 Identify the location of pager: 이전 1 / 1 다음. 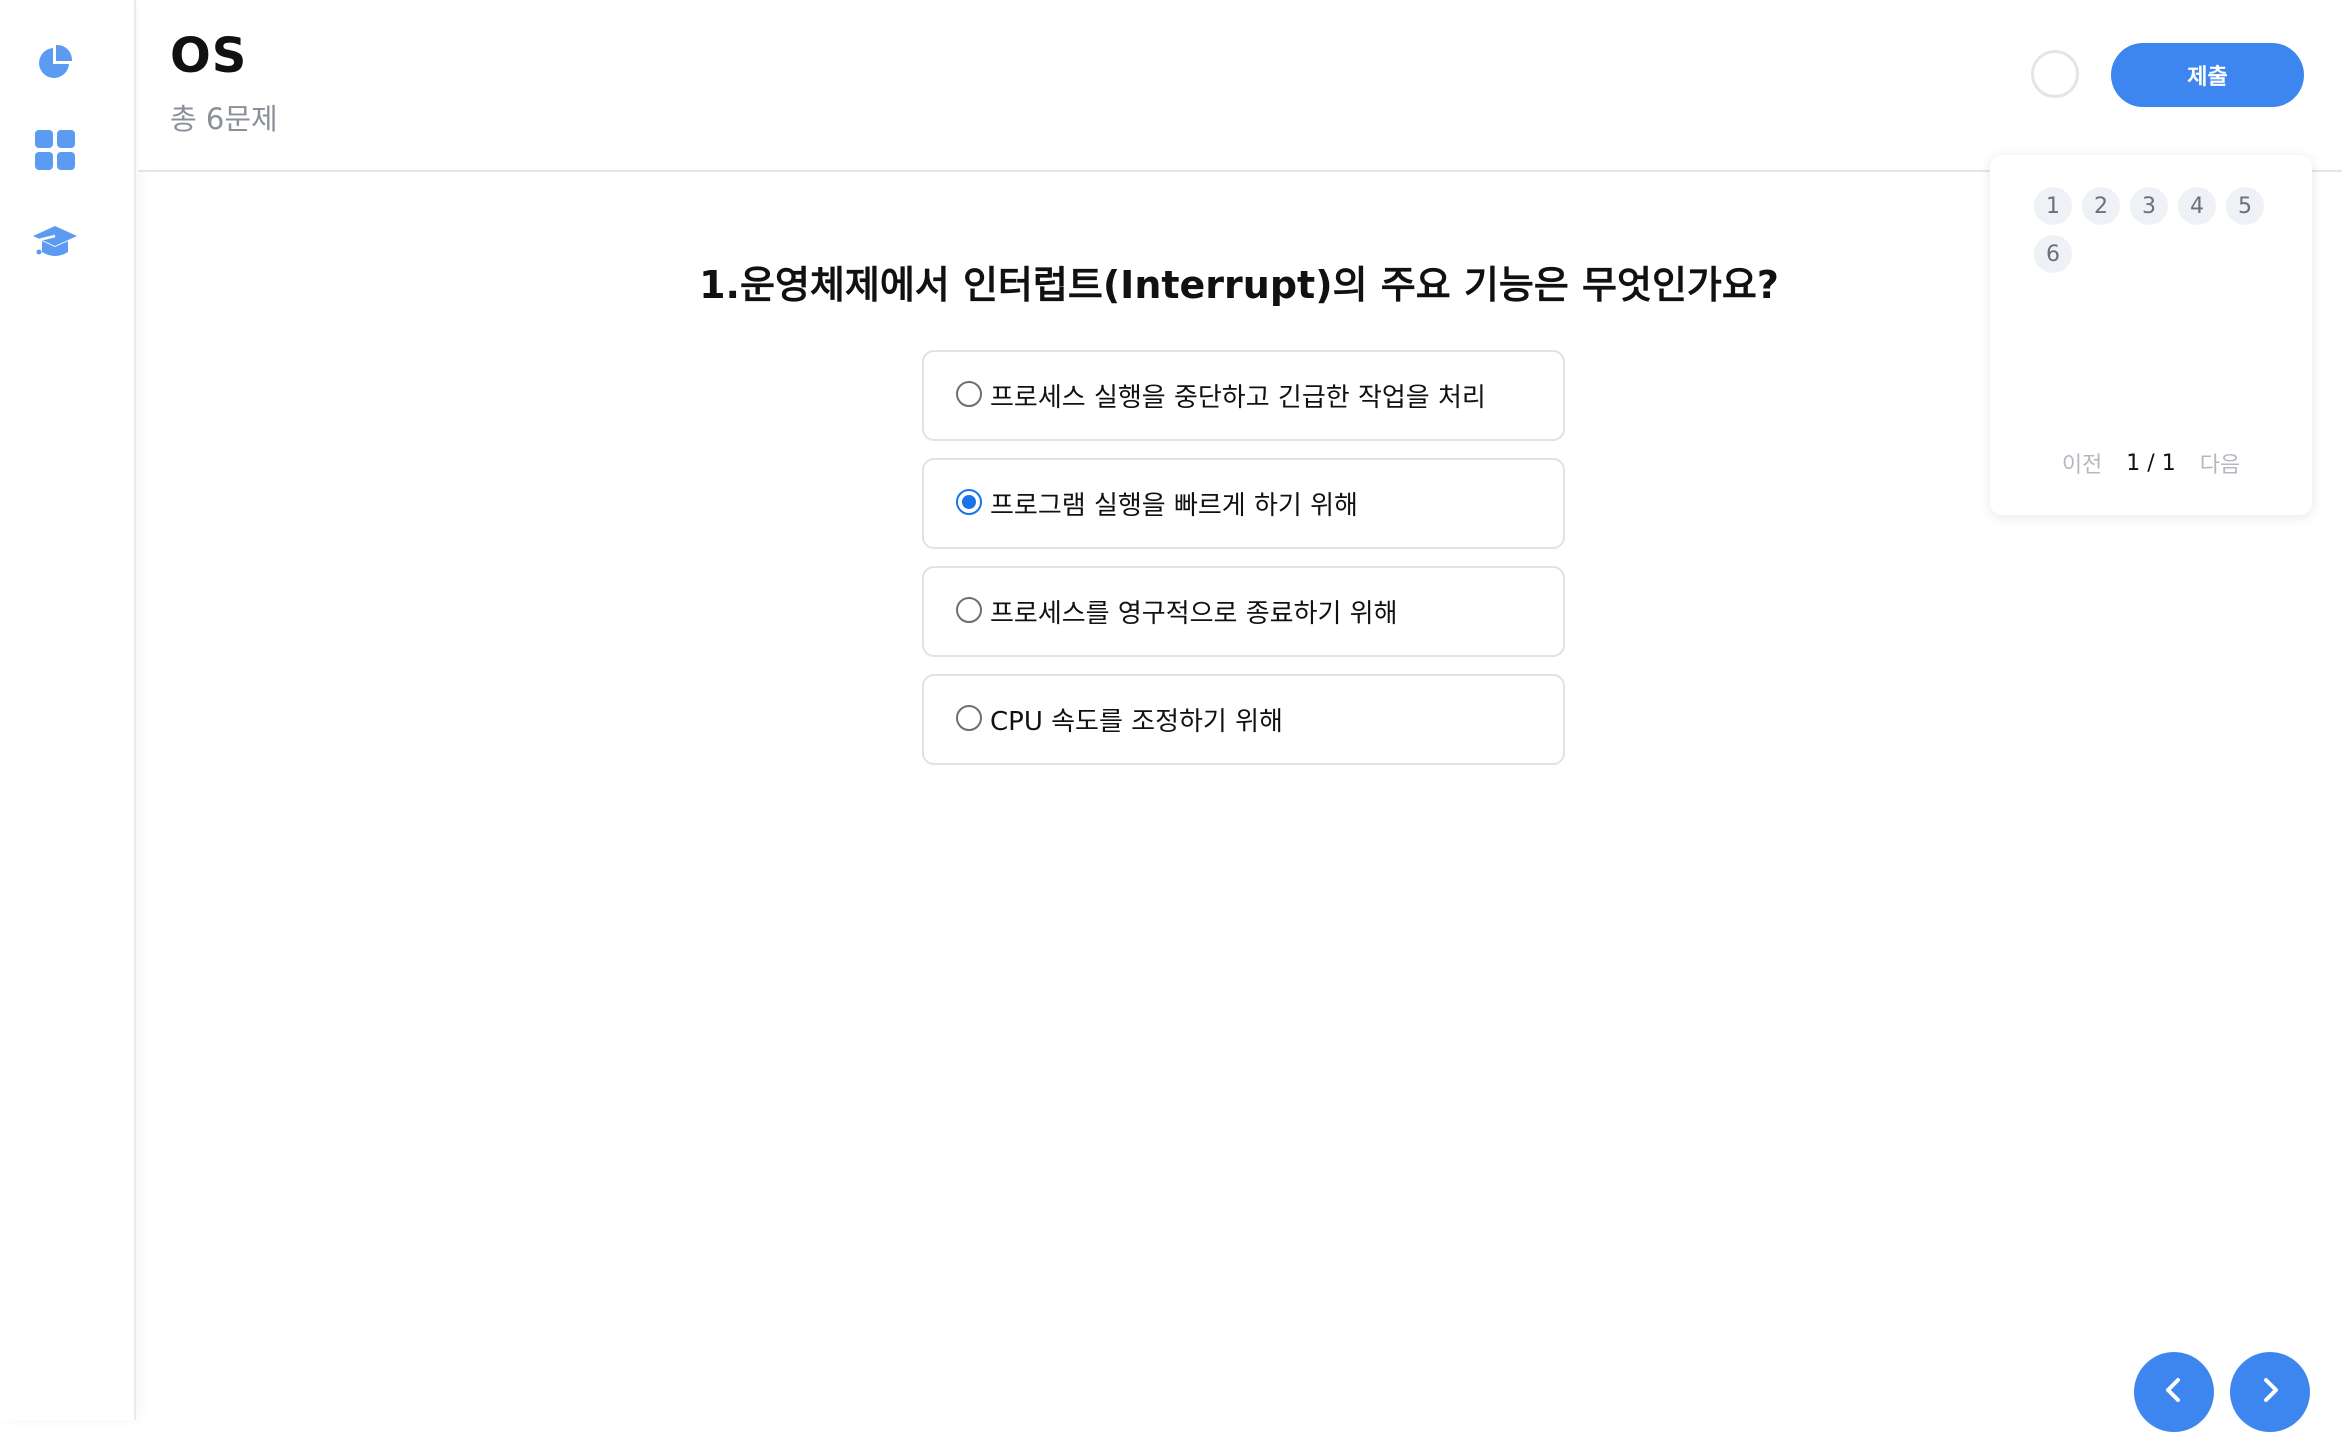
(2151, 463).